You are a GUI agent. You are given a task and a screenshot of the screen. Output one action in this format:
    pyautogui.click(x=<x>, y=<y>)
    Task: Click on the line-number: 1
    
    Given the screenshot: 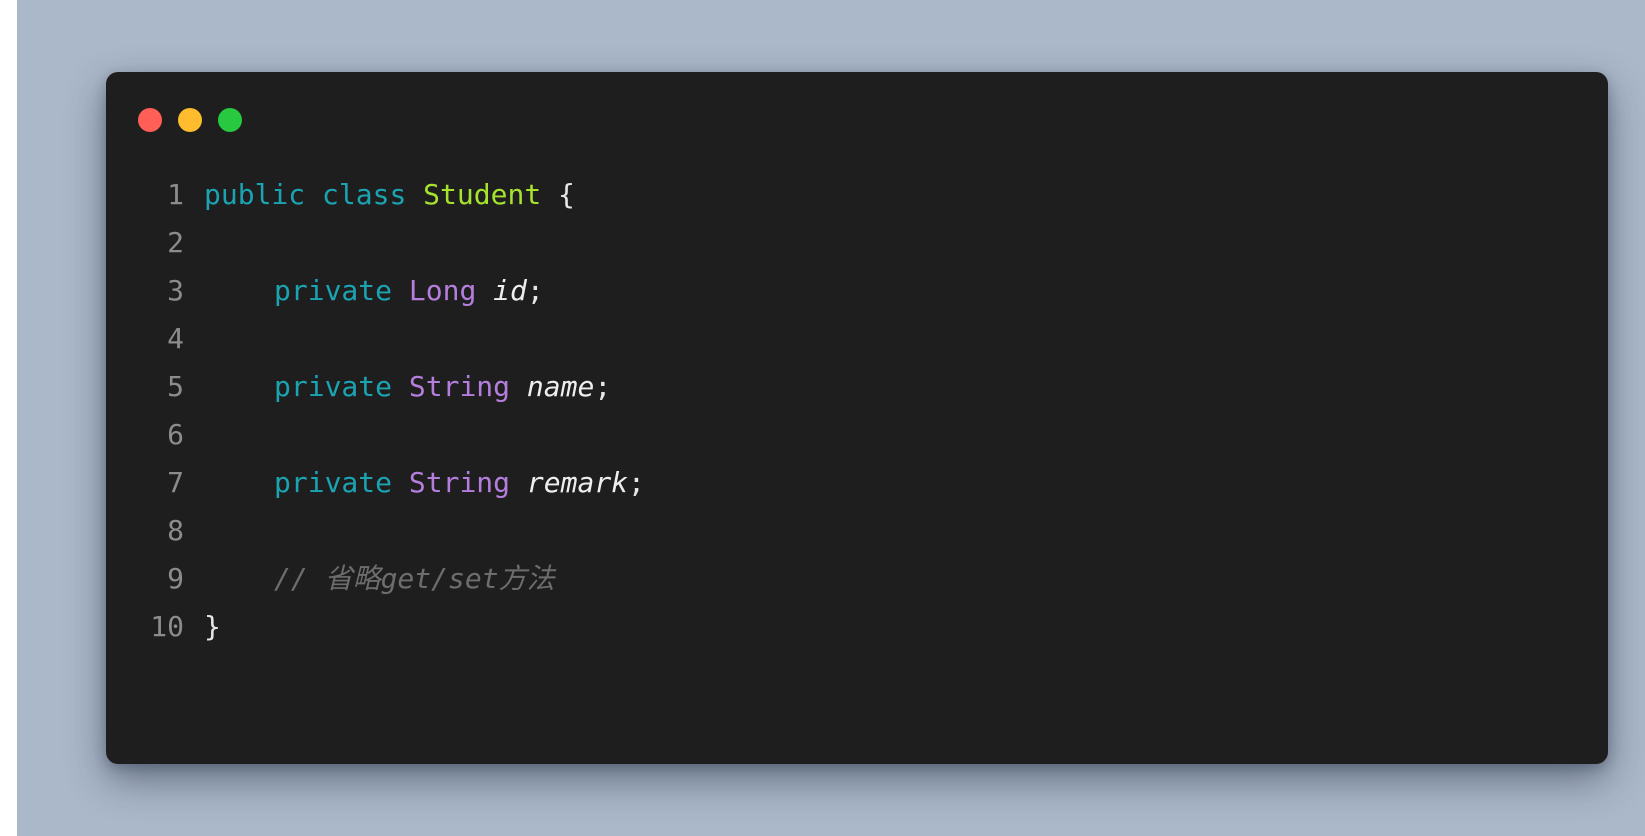 What is the action you would take?
    pyautogui.click(x=175, y=194)
    